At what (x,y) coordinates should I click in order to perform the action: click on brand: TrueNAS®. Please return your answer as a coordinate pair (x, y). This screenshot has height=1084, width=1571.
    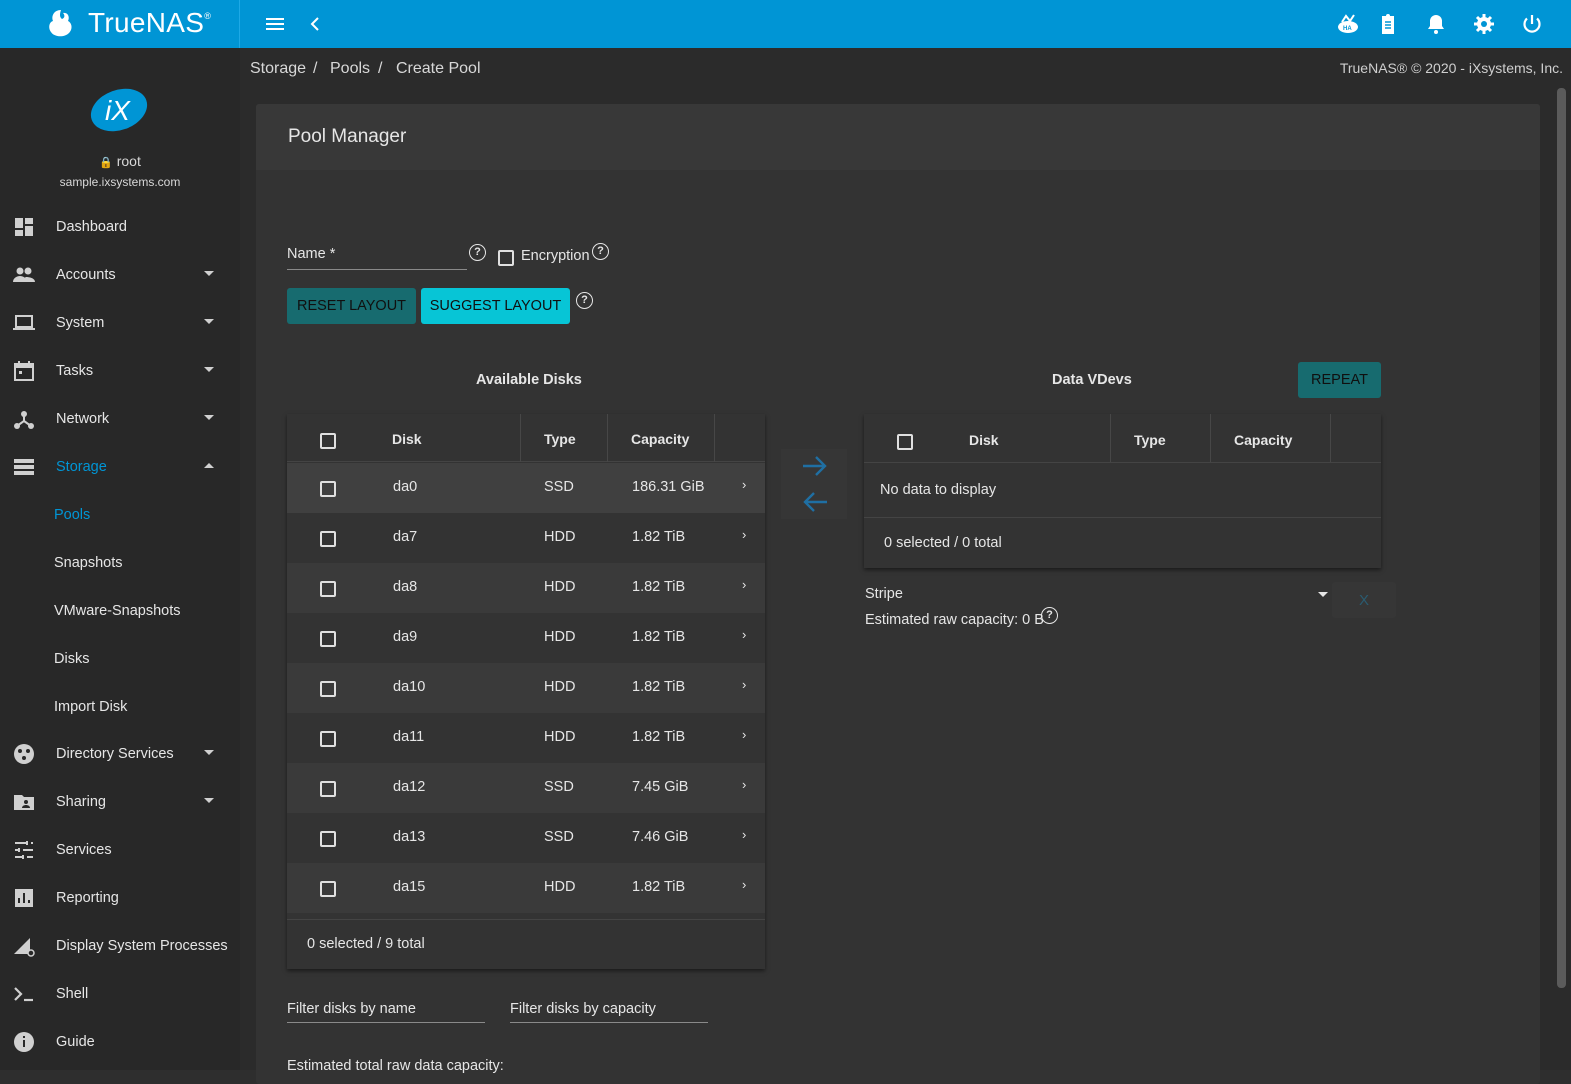
    Looking at the image, I should click on (120, 24).